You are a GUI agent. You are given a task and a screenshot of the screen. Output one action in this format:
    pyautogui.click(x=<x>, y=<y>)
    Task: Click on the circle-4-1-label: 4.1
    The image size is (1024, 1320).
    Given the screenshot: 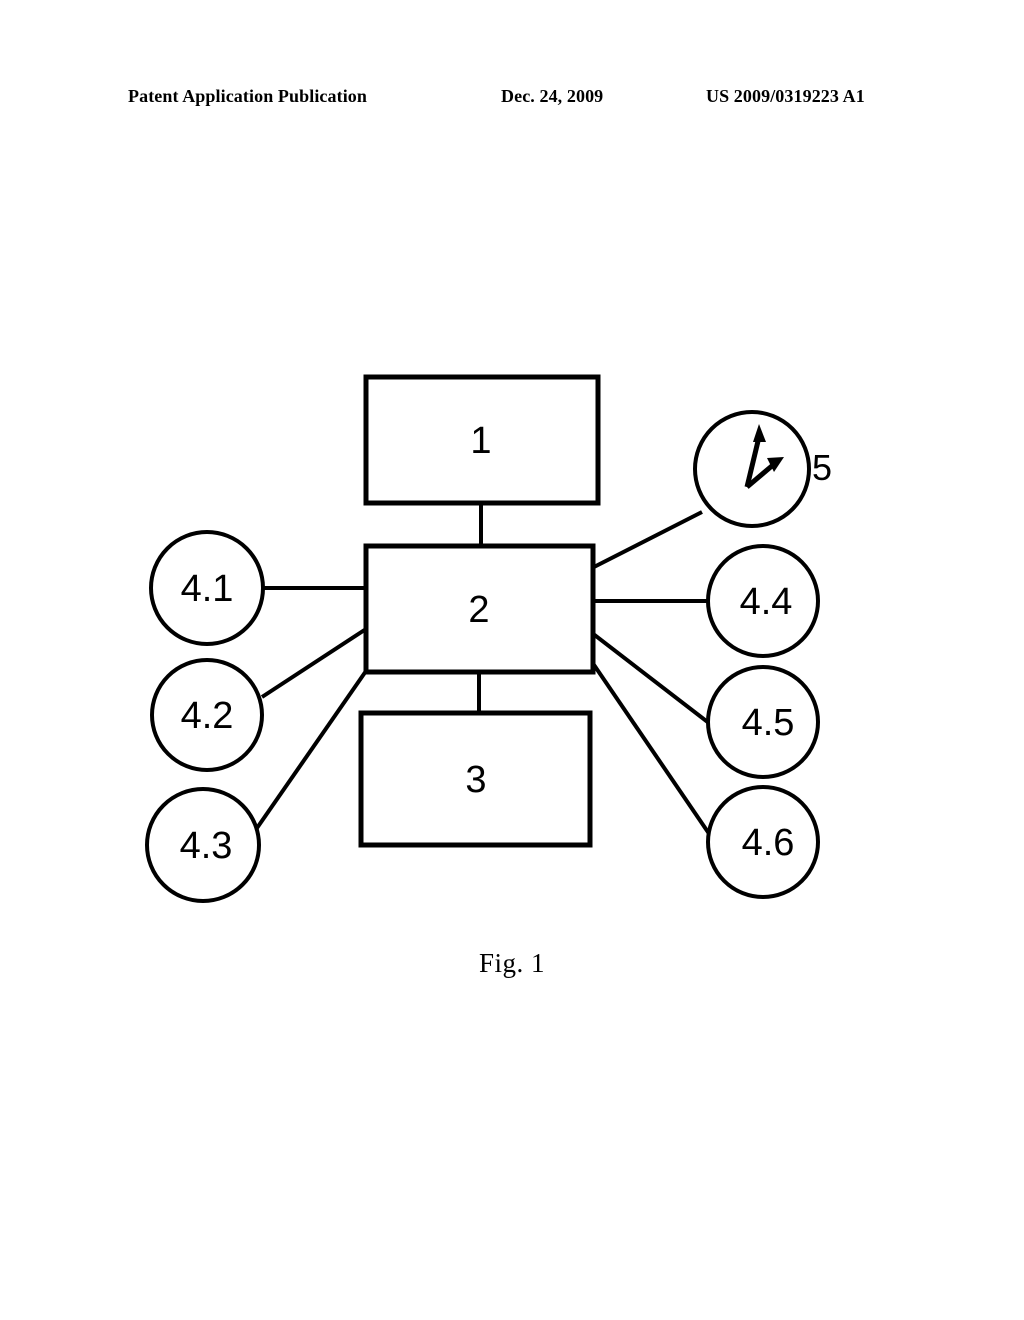 What is the action you would take?
    pyautogui.click(x=207, y=589)
    